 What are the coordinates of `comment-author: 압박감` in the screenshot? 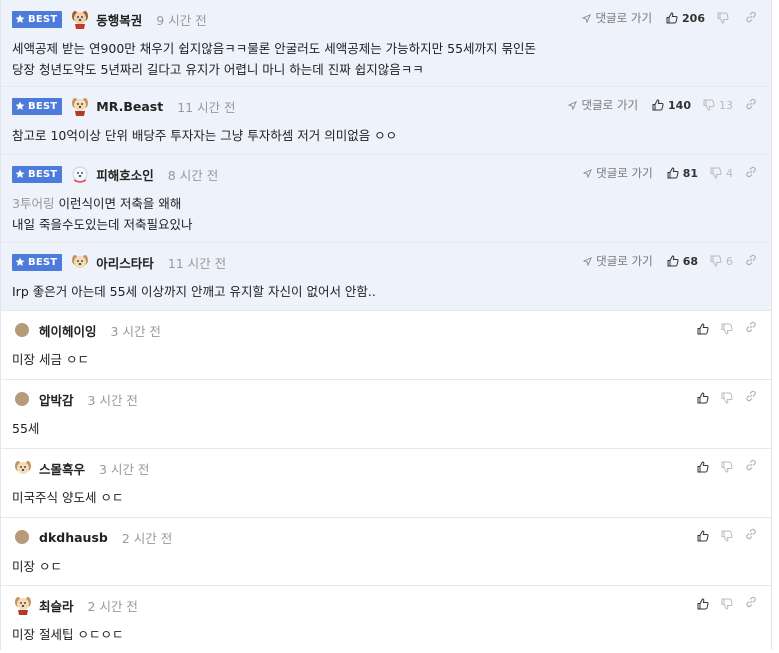 It's located at (56, 399).